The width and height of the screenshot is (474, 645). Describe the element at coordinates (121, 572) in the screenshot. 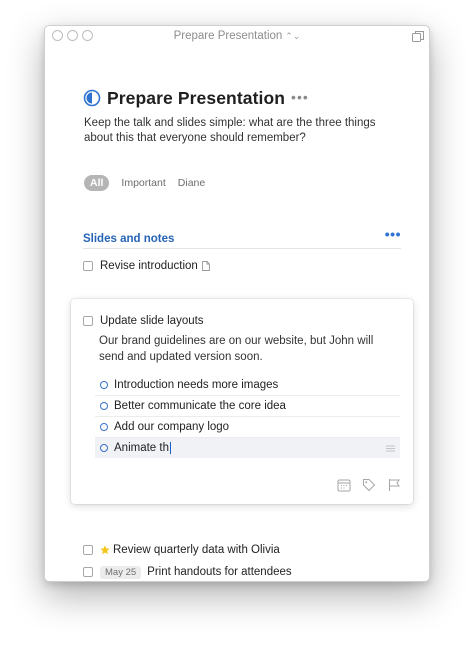

I see `deadline-badge: May 25` at that location.